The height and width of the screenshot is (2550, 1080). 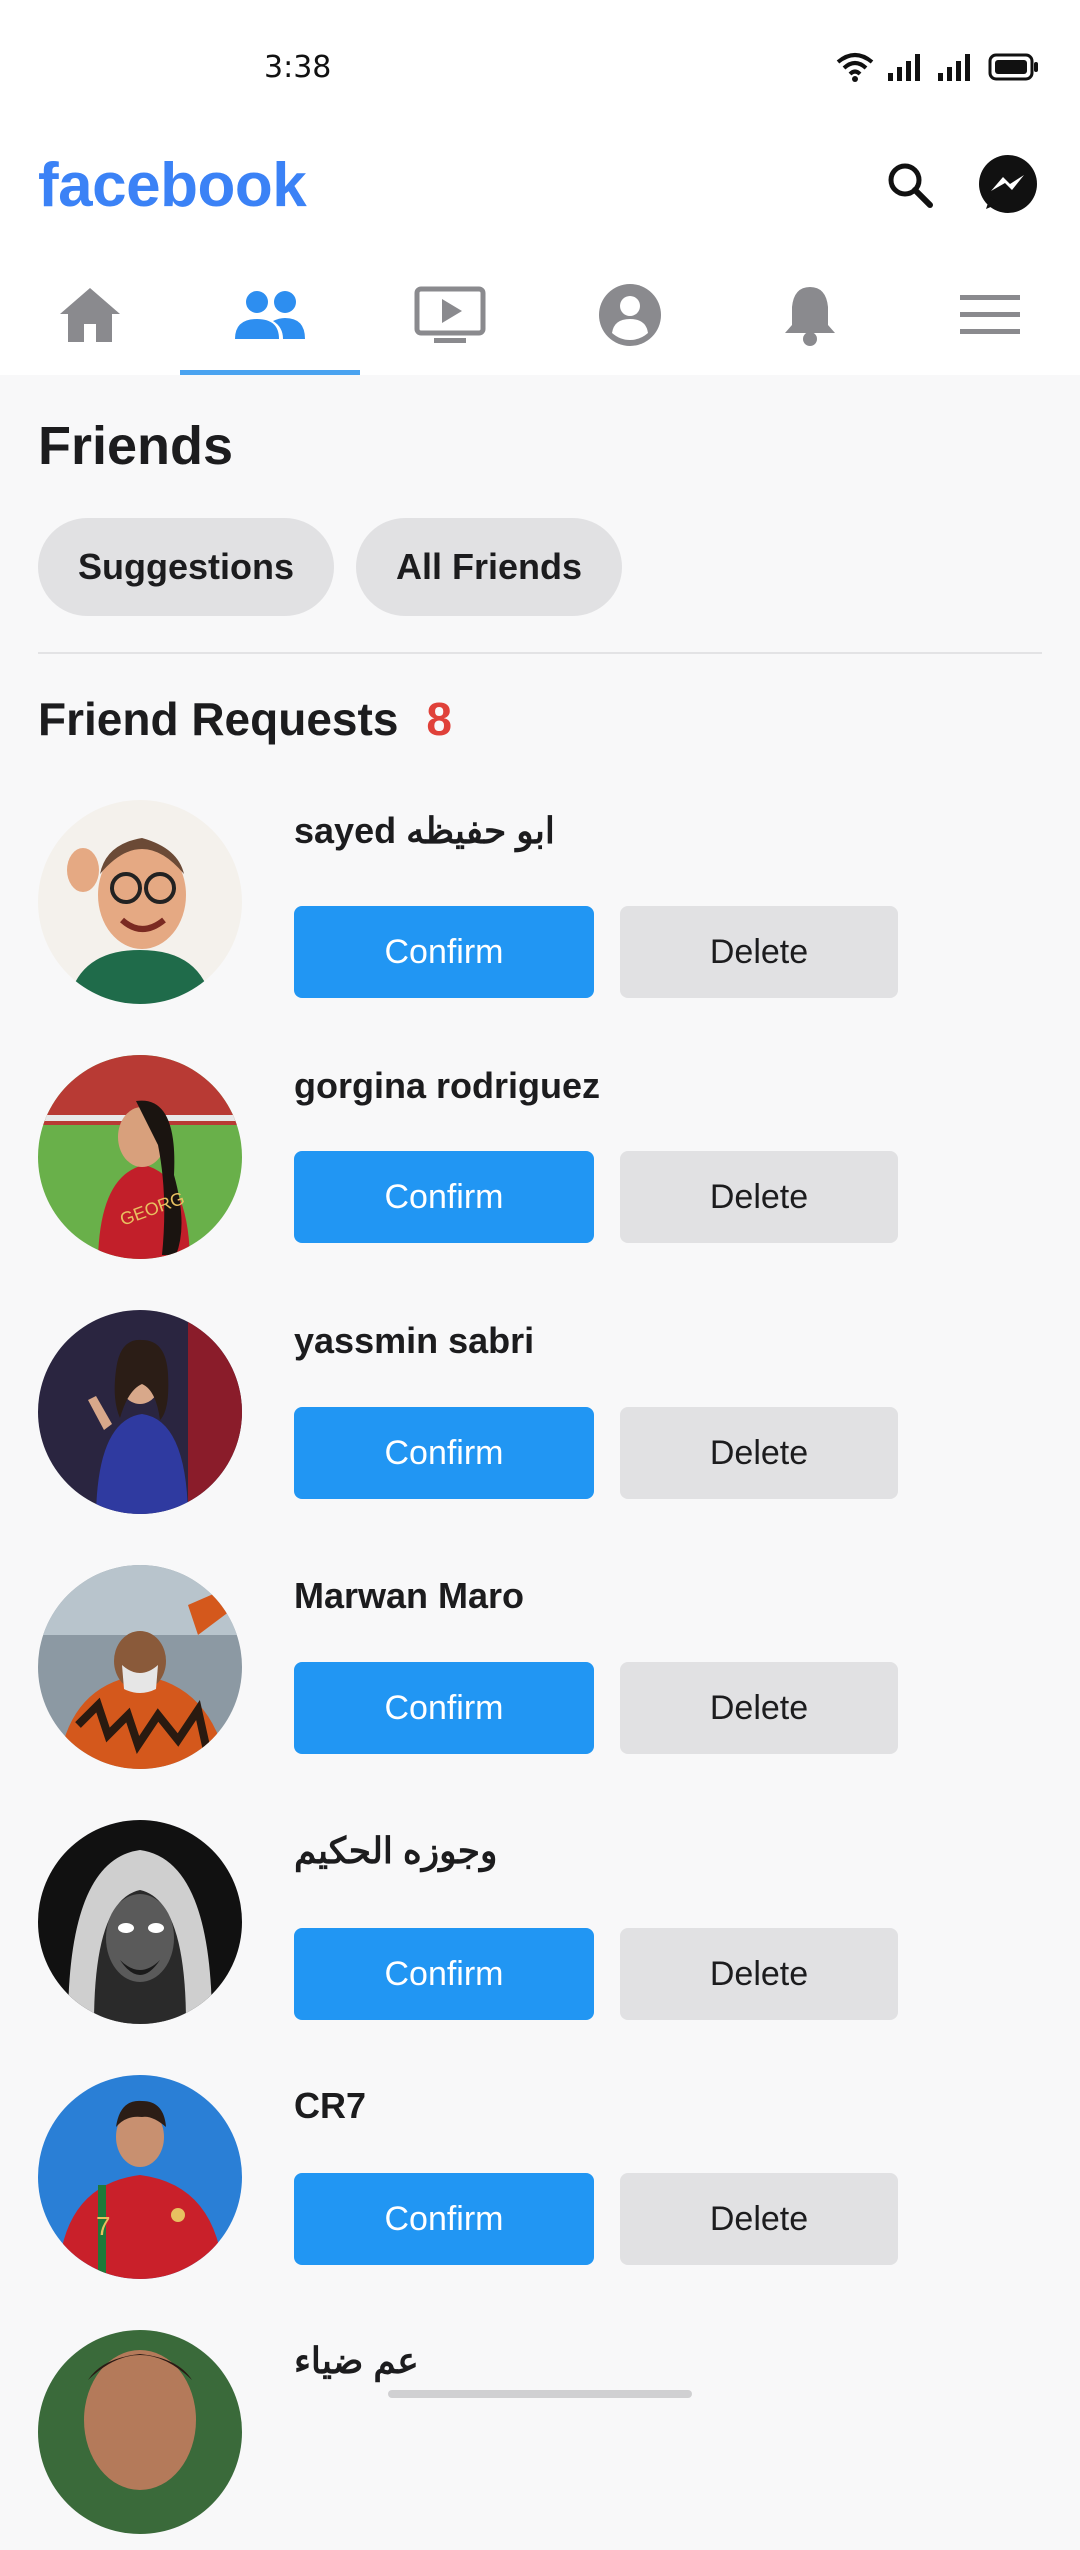 What do you see at coordinates (1014, 69) in the screenshot?
I see `battery-icon` at bounding box center [1014, 69].